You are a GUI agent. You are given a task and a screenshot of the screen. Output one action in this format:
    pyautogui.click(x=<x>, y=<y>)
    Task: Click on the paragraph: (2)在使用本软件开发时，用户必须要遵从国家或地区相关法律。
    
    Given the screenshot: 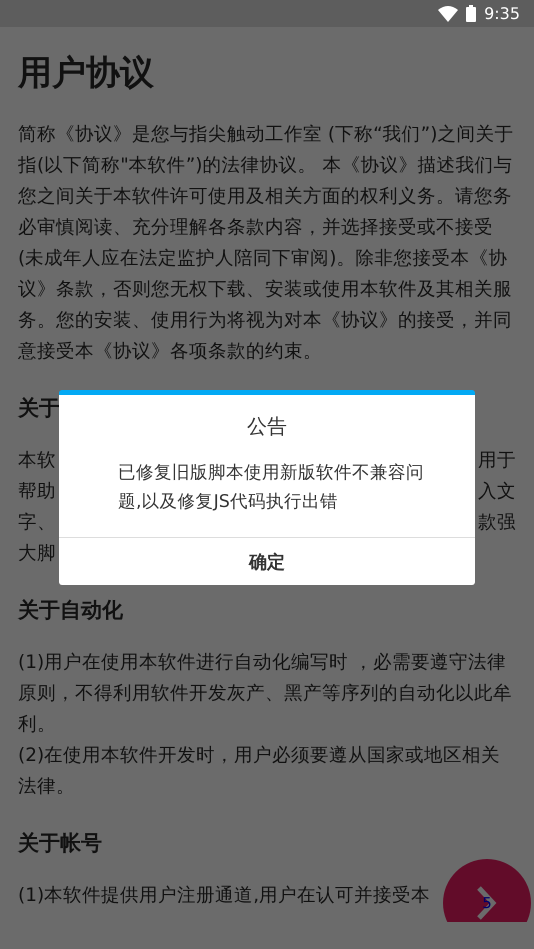 What is the action you would take?
    pyautogui.click(x=260, y=771)
    